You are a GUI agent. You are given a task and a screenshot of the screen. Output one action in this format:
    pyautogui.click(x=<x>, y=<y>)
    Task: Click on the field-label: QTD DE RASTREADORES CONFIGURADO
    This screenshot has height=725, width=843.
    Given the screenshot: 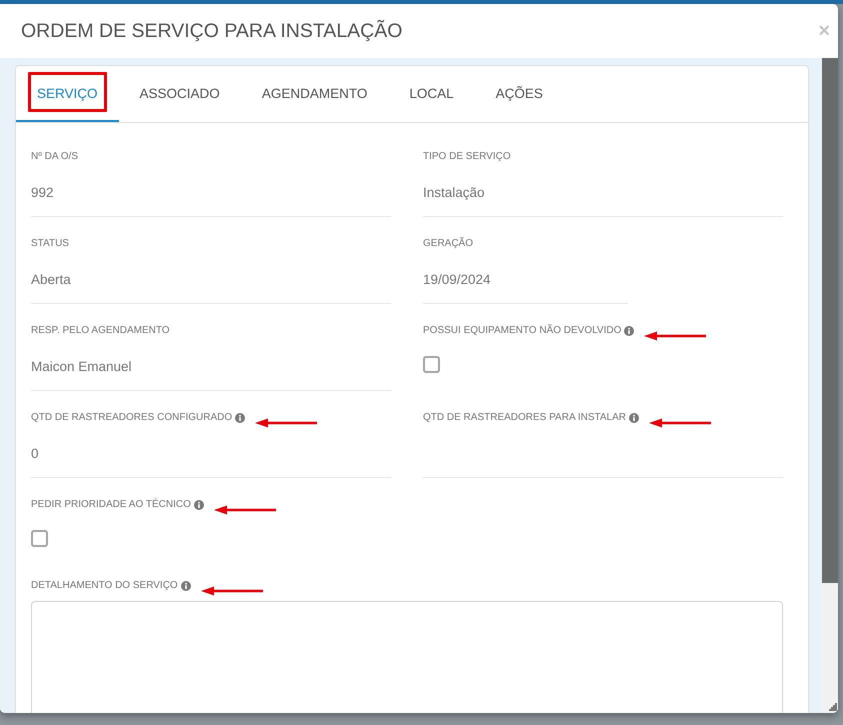 What is the action you would take?
    pyautogui.click(x=131, y=418)
    